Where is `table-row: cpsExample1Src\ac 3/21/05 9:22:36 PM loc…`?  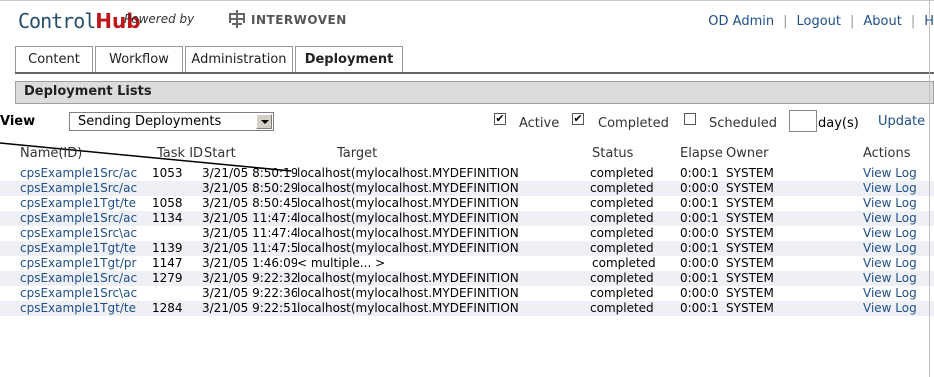 table-row: cpsExample1Src\ac 3/21/05 9:22:36 PM loc… is located at coordinates (467, 293).